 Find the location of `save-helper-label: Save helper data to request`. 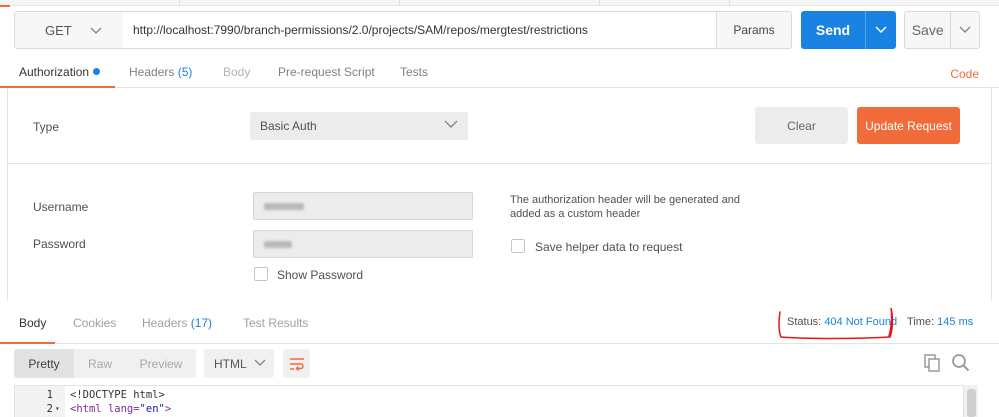

save-helper-label: Save helper data to request is located at coordinates (609, 247).